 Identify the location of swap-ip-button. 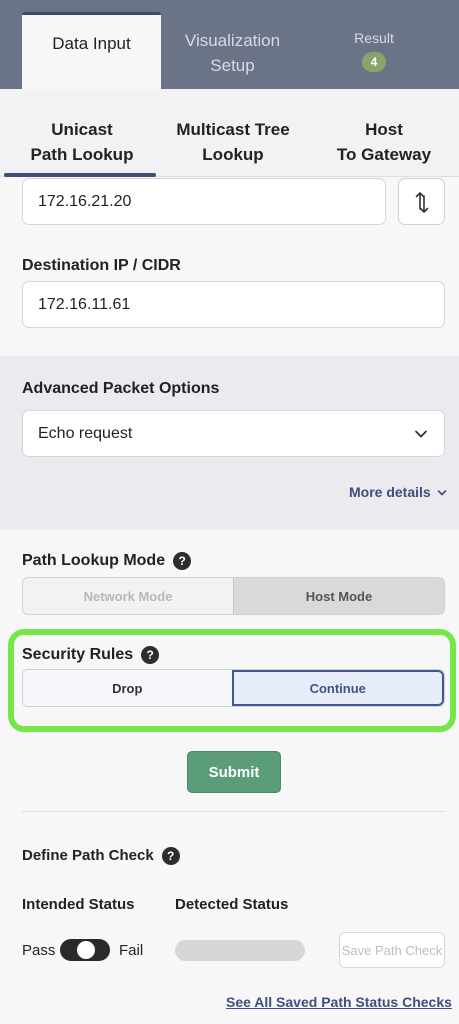
(421, 201).